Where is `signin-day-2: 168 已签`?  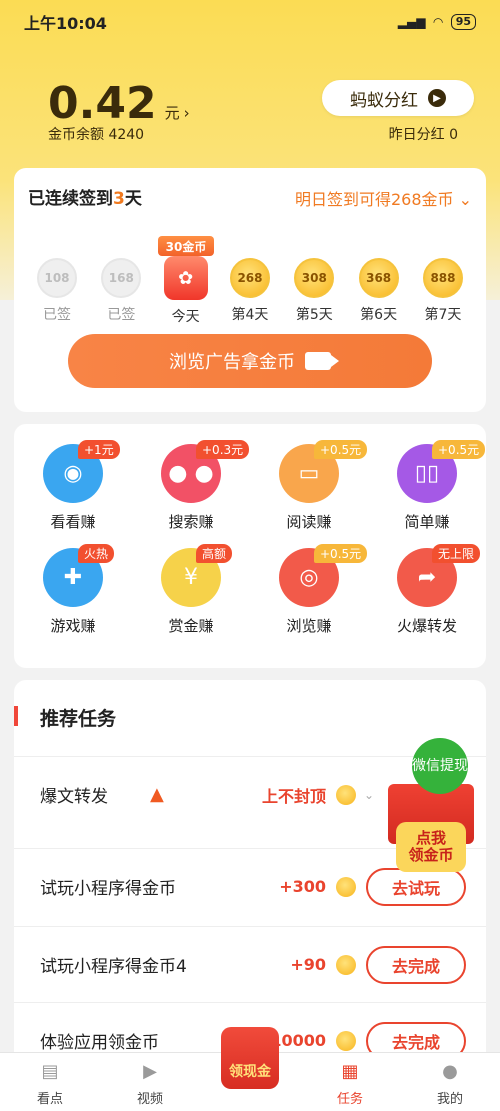 signin-day-2: 168 已签 is located at coordinates (121, 292).